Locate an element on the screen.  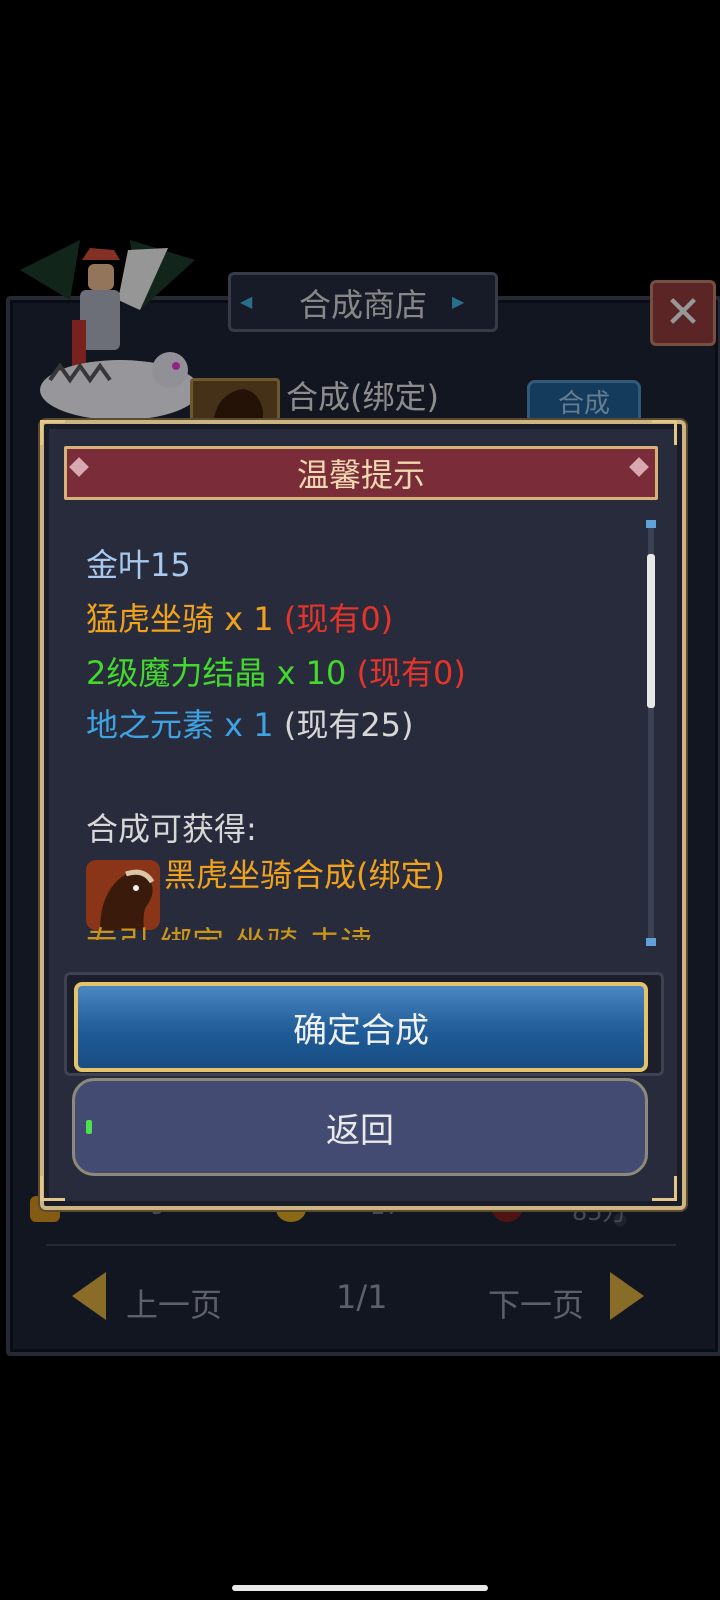
focus-indicator is located at coordinates (89, 1127).